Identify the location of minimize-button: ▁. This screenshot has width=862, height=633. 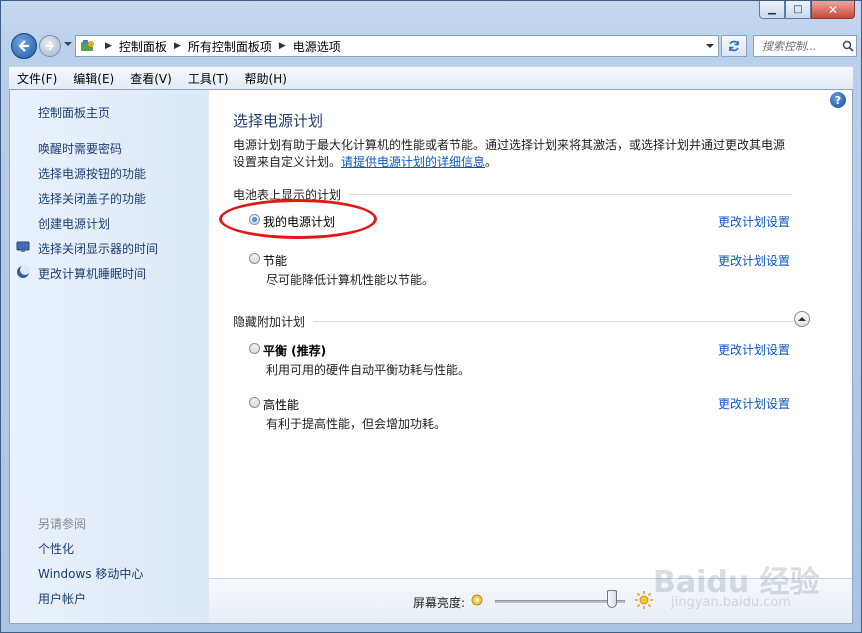
(772, 10).